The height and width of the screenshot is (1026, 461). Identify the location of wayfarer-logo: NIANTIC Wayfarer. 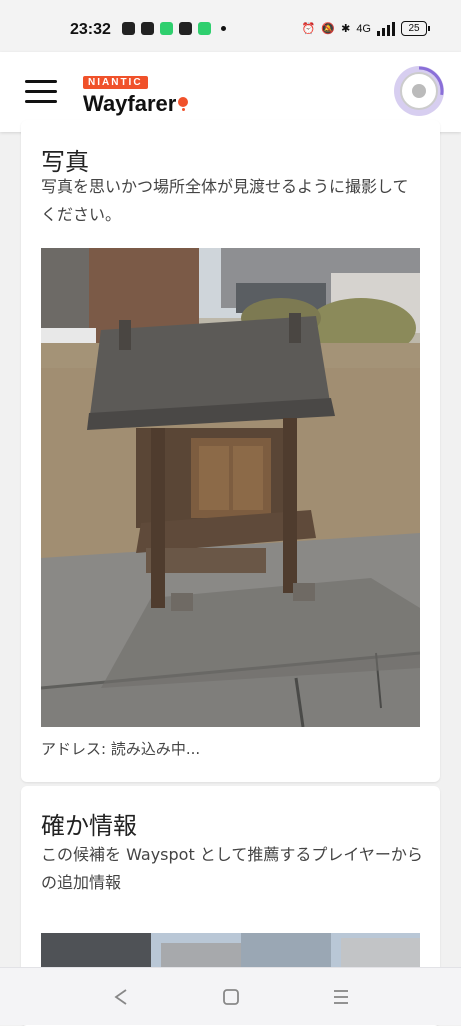
(136, 93).